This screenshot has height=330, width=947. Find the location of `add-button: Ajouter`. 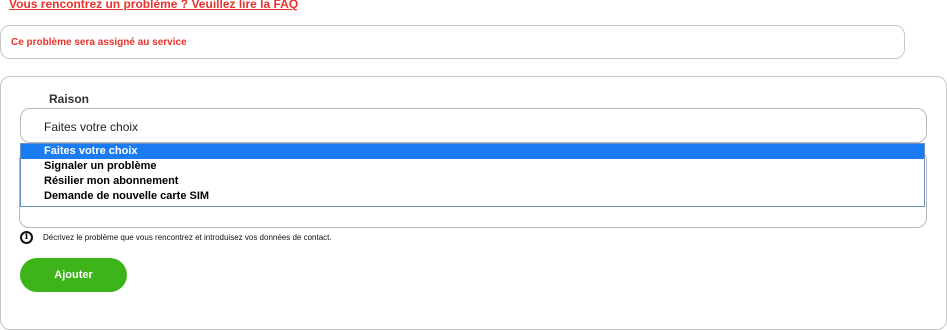

add-button: Ajouter is located at coordinates (73, 275).